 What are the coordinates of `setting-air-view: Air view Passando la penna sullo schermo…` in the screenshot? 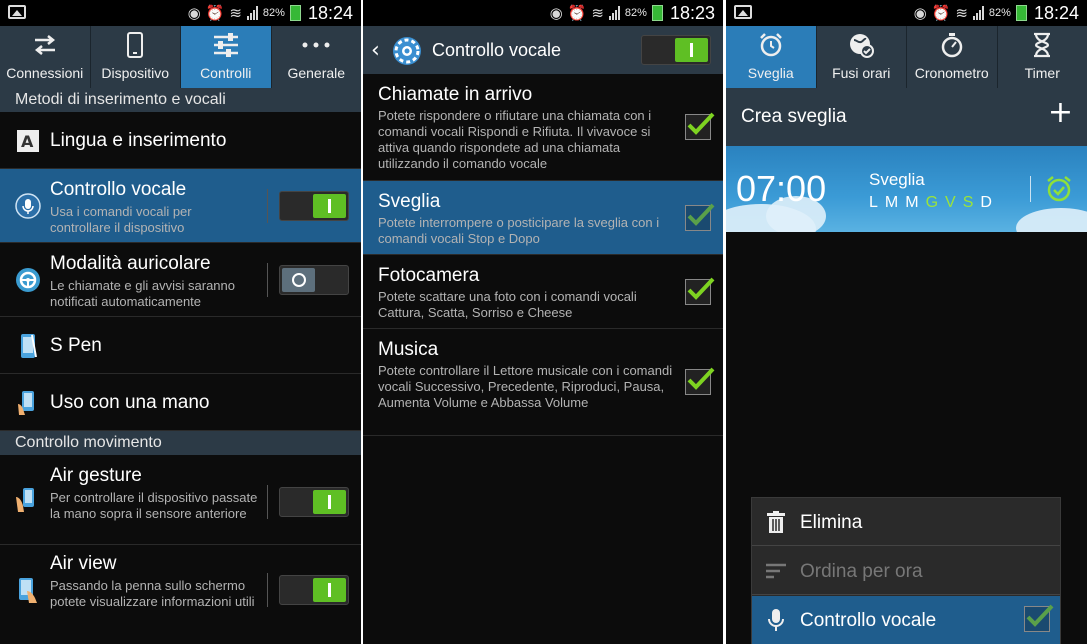 It's located at (180, 590).